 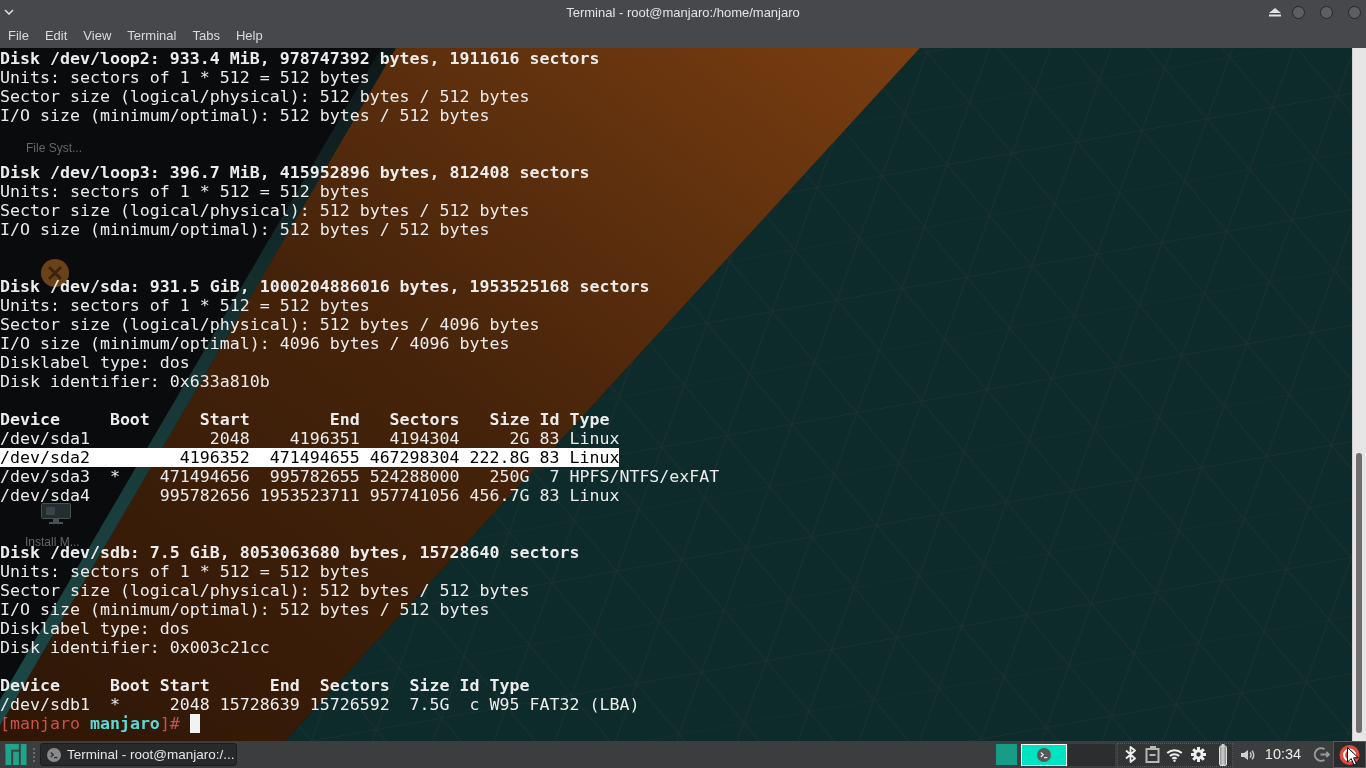 What do you see at coordinates (34, 754) in the screenshot?
I see `drag-handle-icon` at bounding box center [34, 754].